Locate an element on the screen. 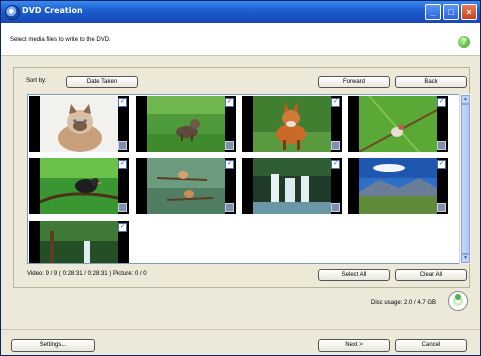 This screenshot has width=481, height=356. window-title: DVD Creation is located at coordinates (52, 10).